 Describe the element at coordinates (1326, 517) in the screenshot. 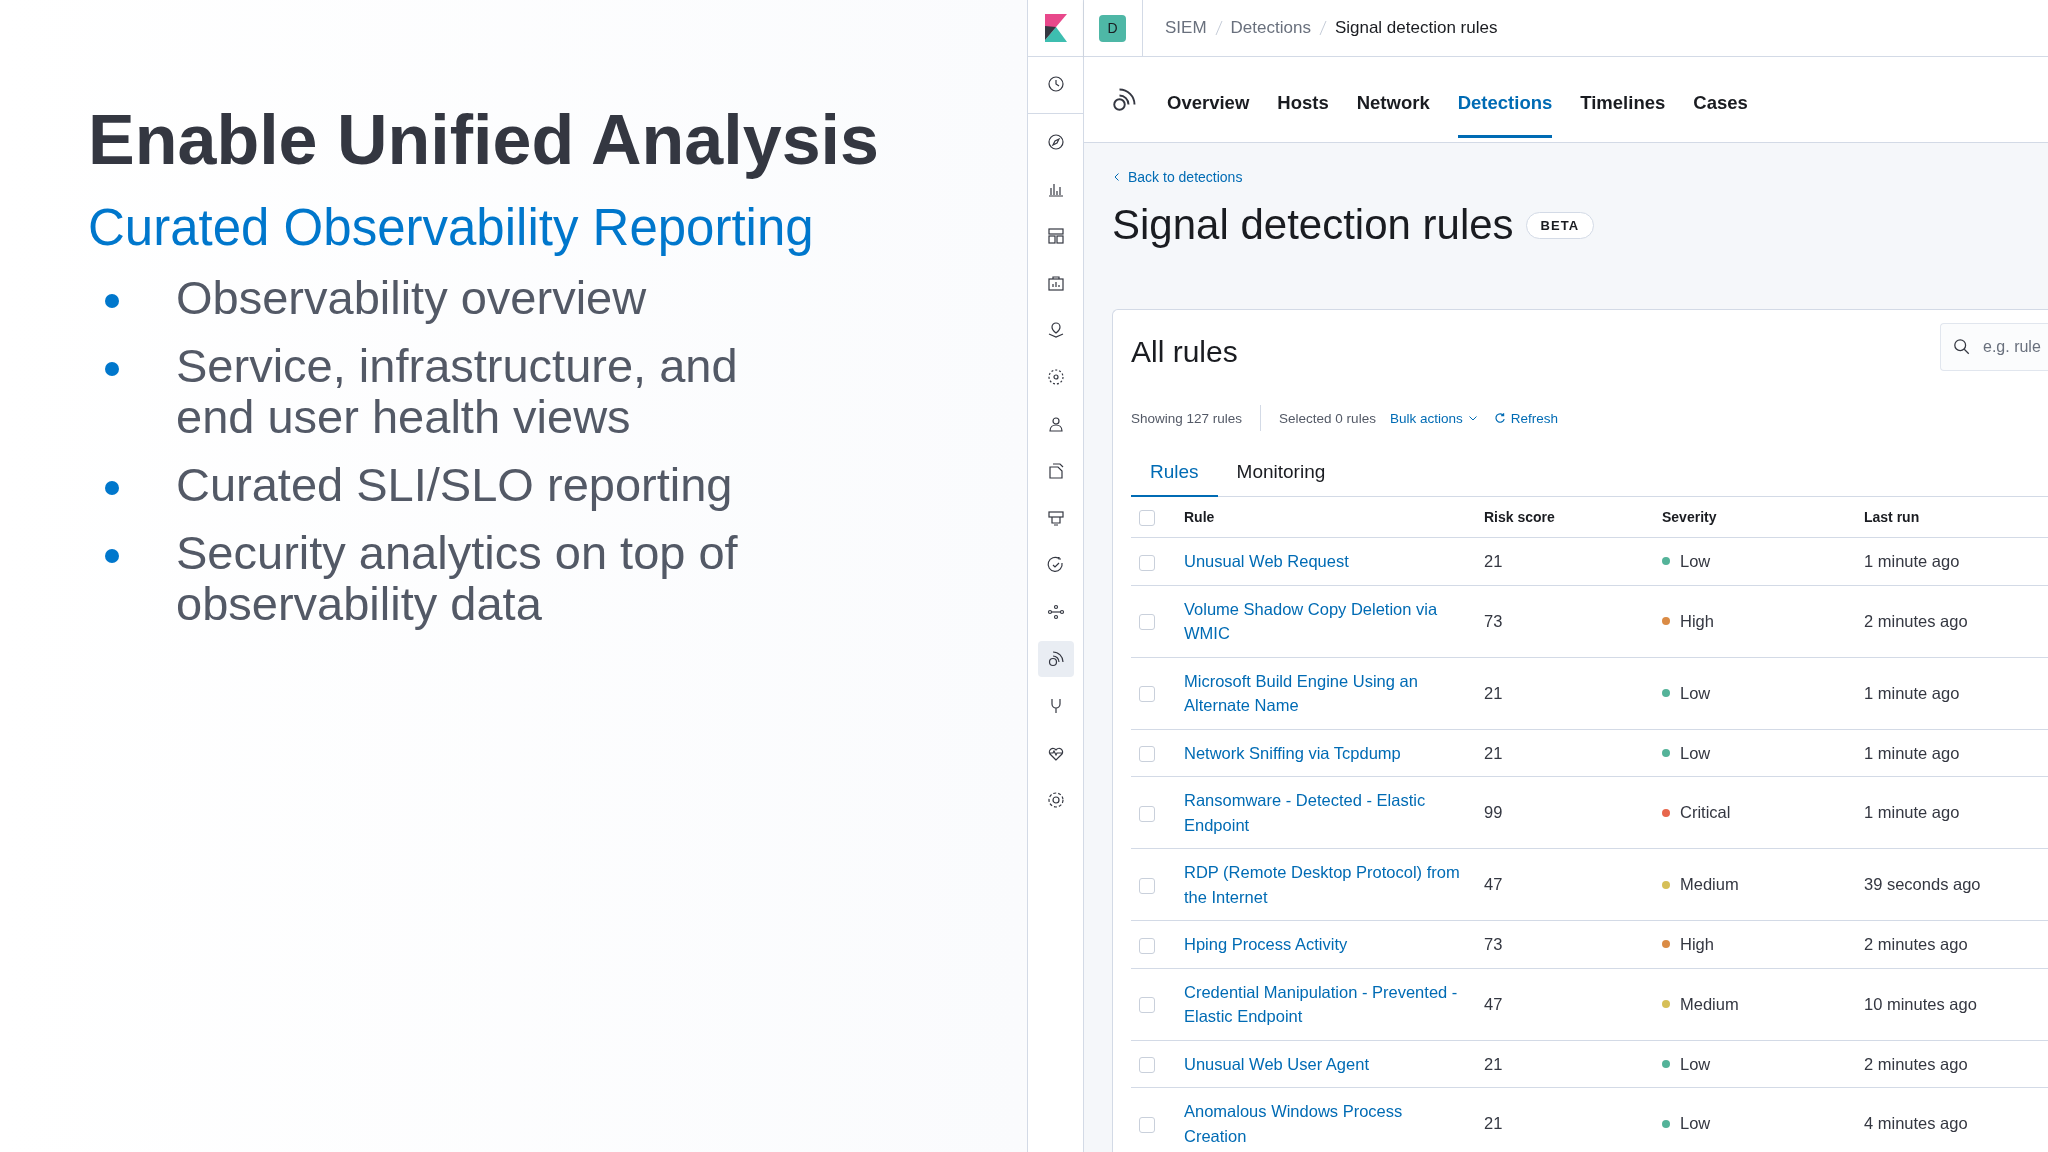

I see `column-header: Rule` at that location.